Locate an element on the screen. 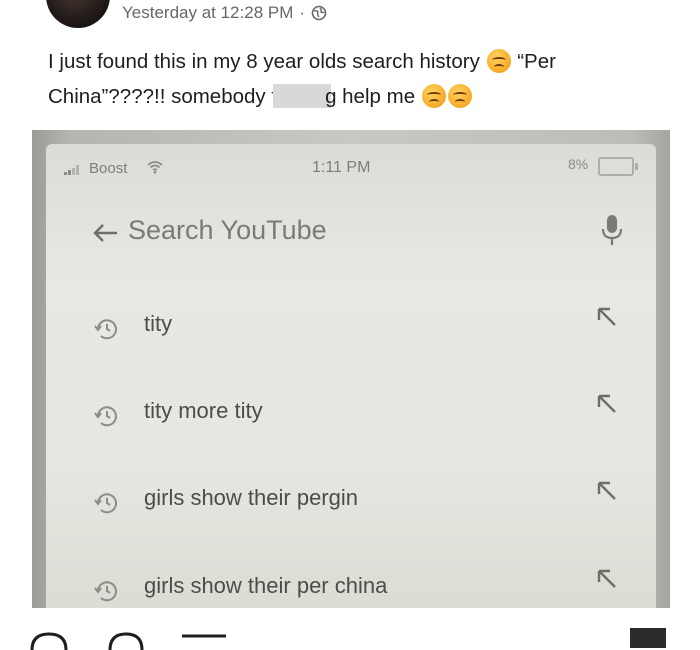 The width and height of the screenshot is (700, 650). battery-icon is located at coordinates (618, 166).